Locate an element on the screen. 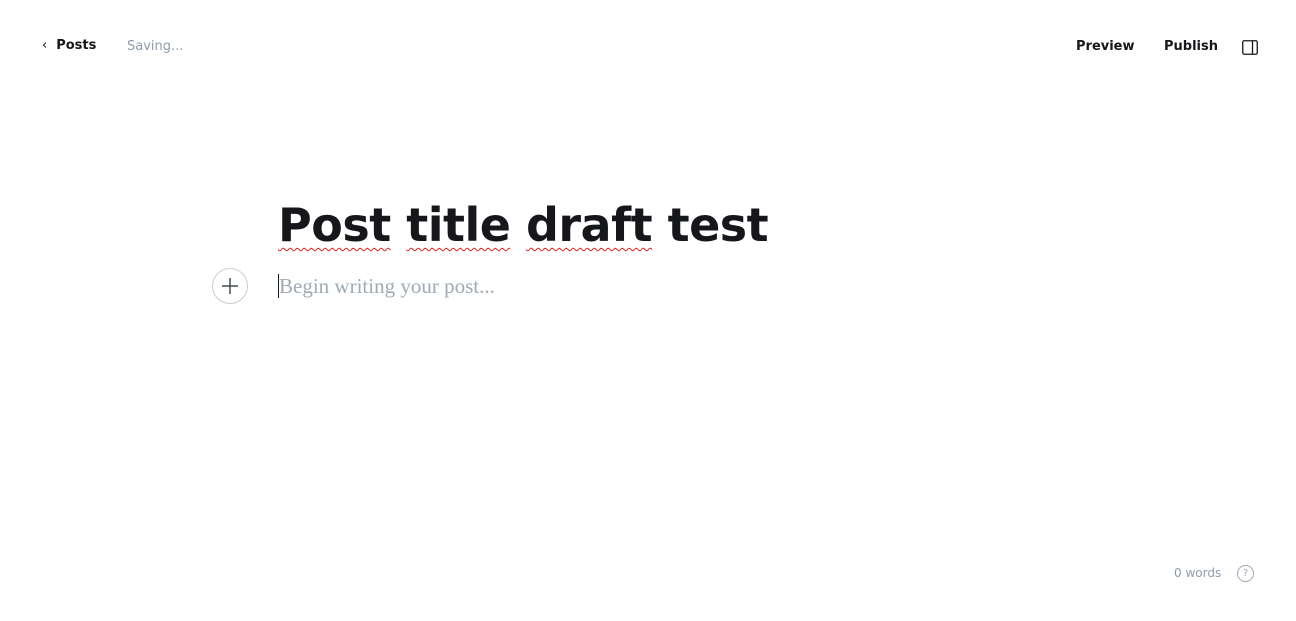 This screenshot has height=621, width=1296. title-word: Post is located at coordinates (334, 225).